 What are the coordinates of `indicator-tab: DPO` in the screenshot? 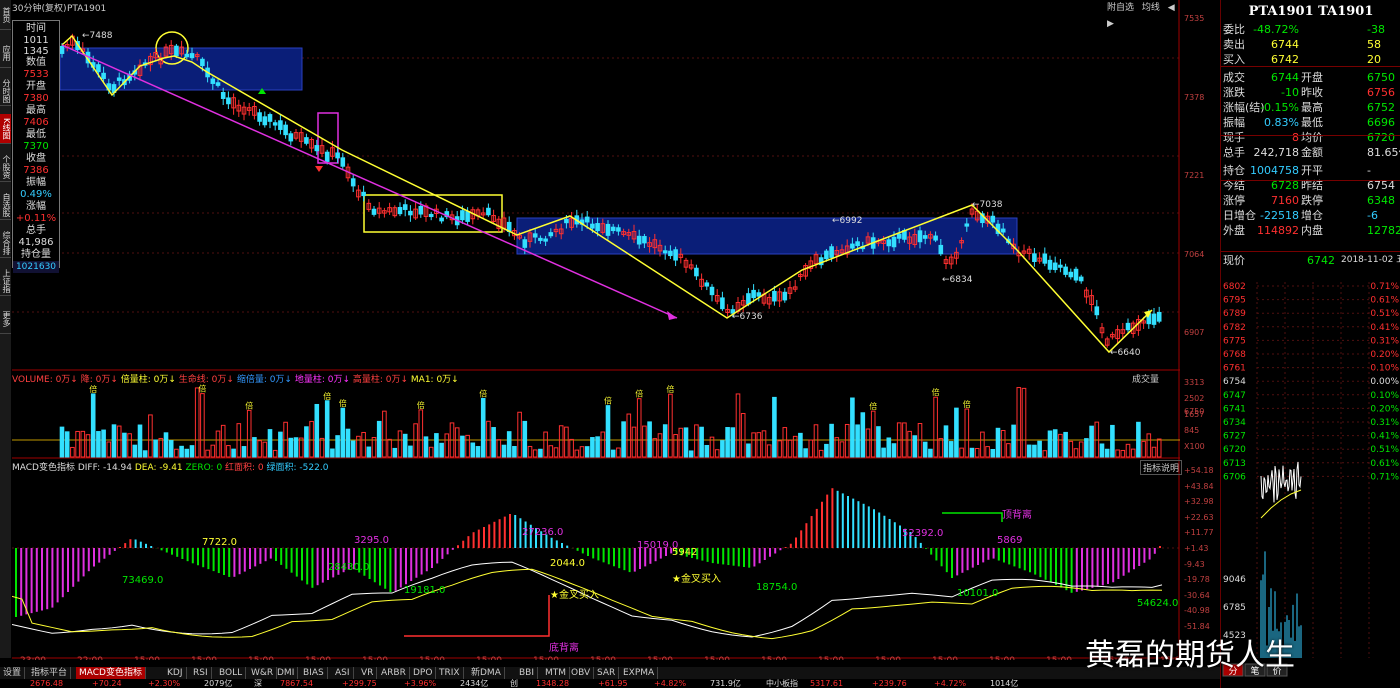 It's located at (423, 673).